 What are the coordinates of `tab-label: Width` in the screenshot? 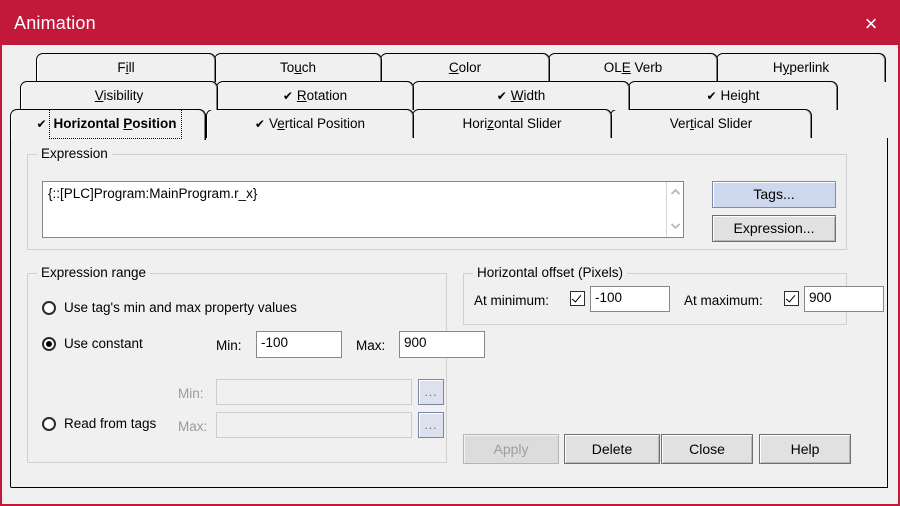 It's located at (528, 95).